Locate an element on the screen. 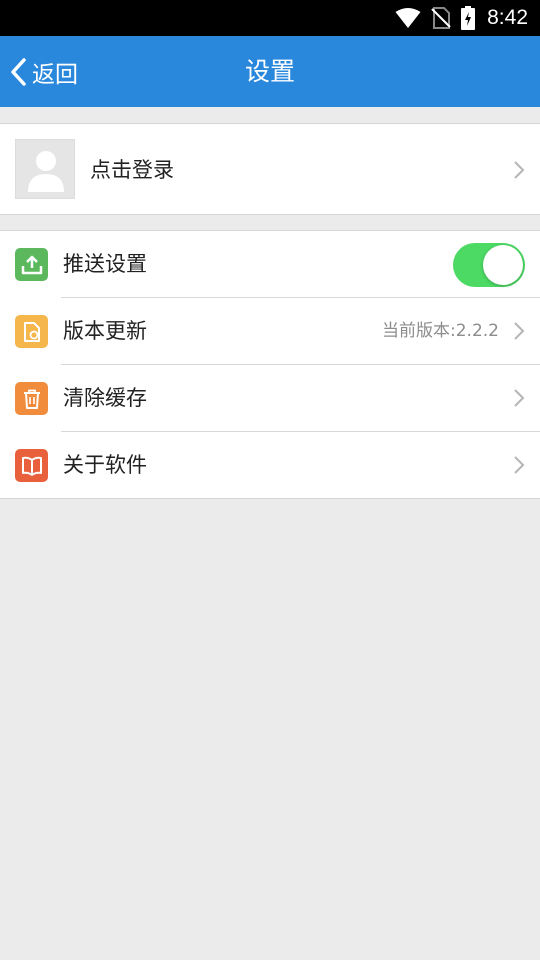 The width and height of the screenshot is (540, 960). app-bar: 返回 设置 is located at coordinates (270, 71).